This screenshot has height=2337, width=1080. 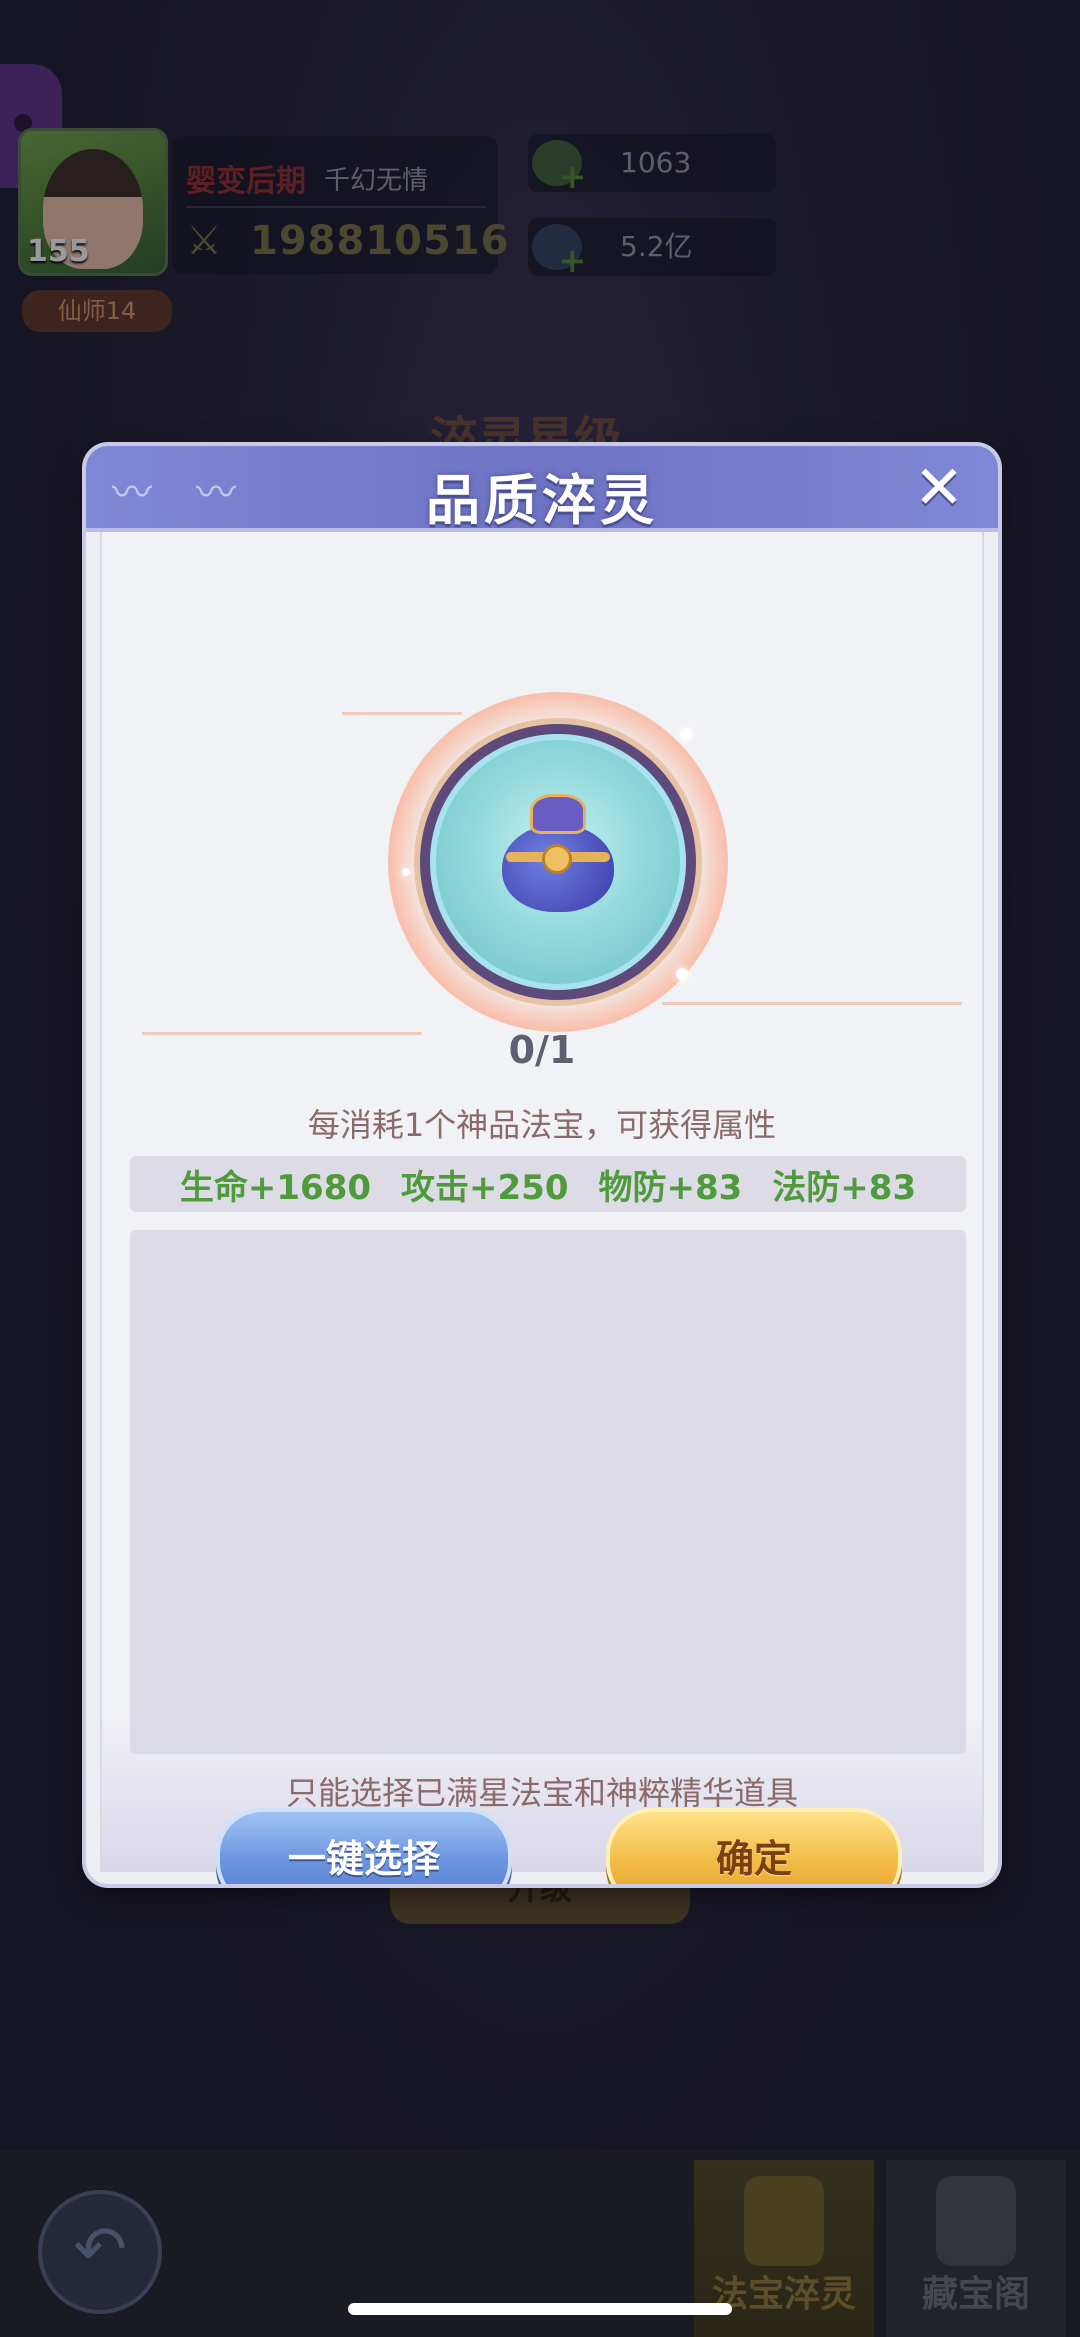 What do you see at coordinates (363, 1859) in the screenshot?
I see `auto-select-label: 一键选择` at bounding box center [363, 1859].